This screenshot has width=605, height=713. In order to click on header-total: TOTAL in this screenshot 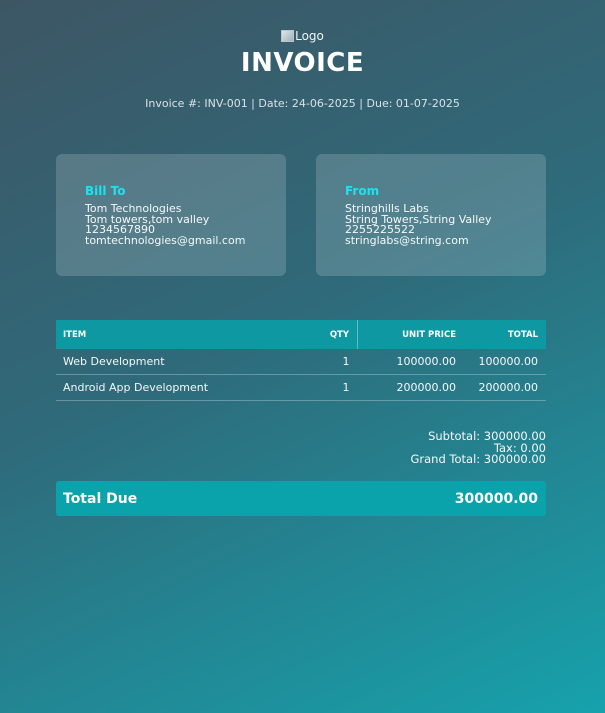, I will do `click(505, 334)`.